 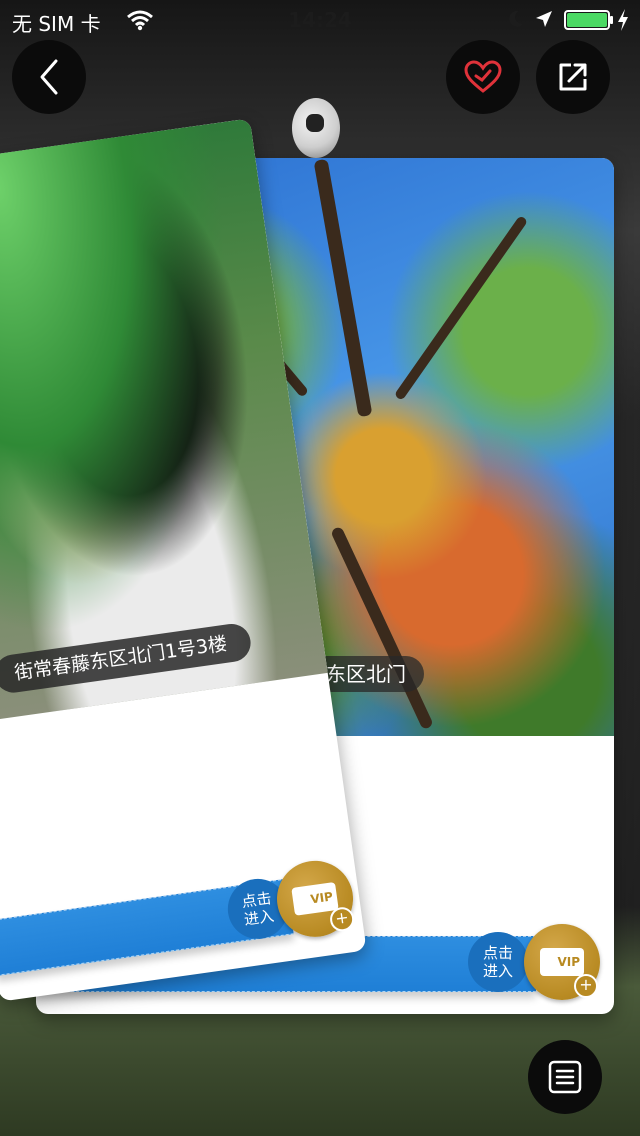 I want to click on share-icon, so click(x=573, y=77).